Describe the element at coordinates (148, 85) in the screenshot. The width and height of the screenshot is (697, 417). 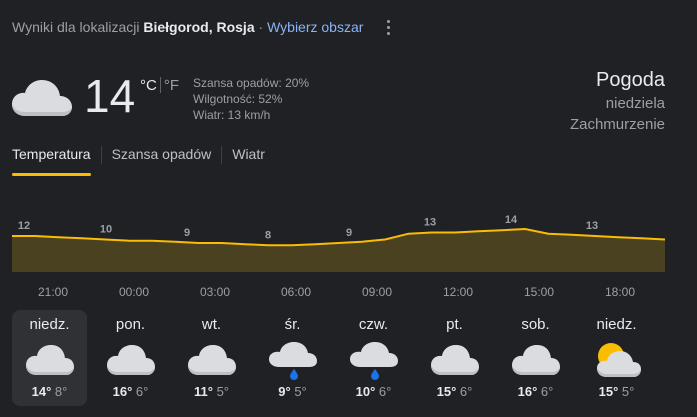
I see `unit-celsius: °C` at that location.